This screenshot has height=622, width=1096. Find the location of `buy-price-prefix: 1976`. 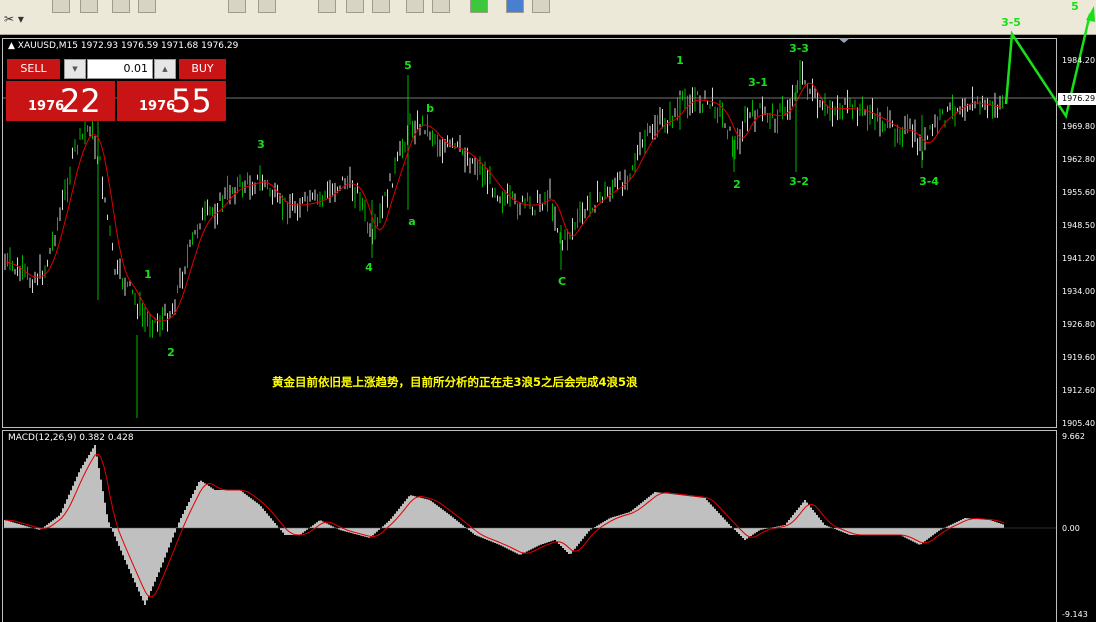

buy-price-prefix: 1976 is located at coordinates (157, 106).